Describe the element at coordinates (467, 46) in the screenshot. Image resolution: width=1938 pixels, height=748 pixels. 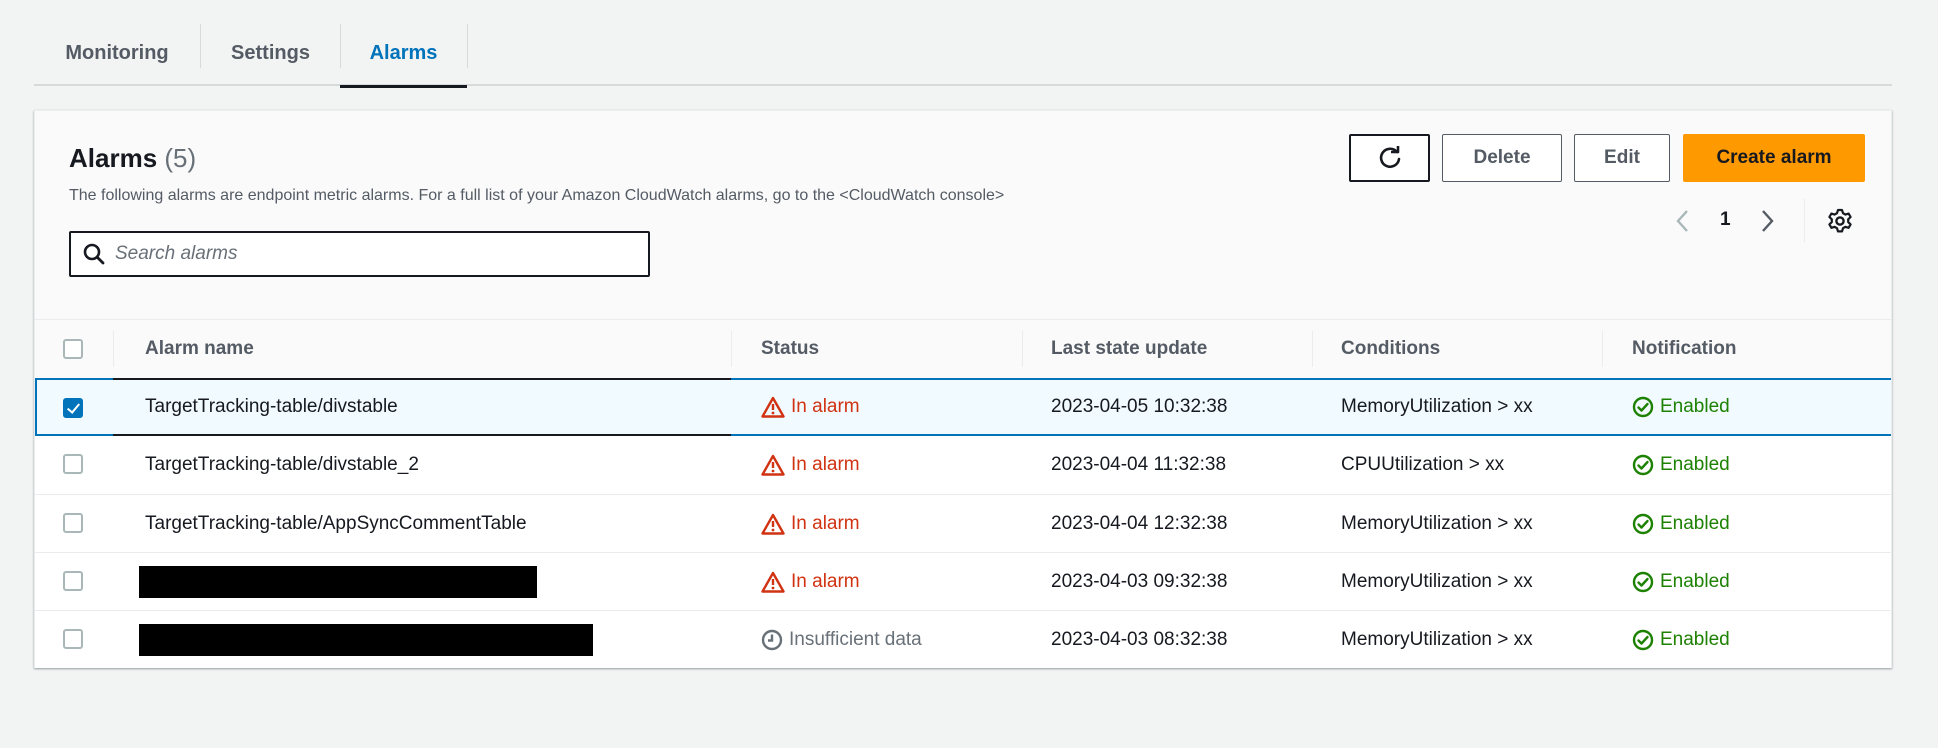
I see `tab-divider` at that location.